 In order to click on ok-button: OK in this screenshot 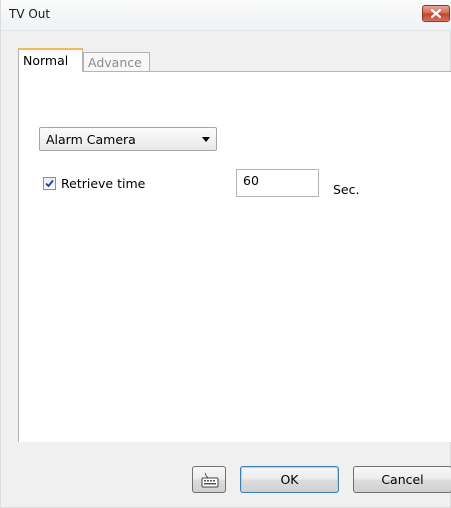, I will do `click(289, 479)`.